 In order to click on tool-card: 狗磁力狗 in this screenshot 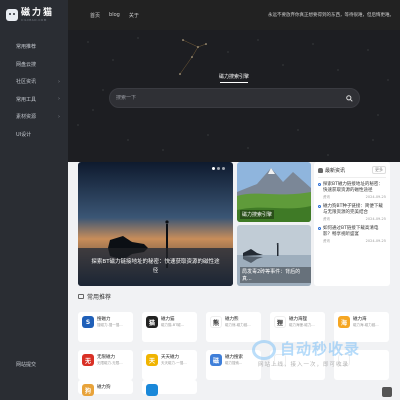, I will do `click(105, 388)`.